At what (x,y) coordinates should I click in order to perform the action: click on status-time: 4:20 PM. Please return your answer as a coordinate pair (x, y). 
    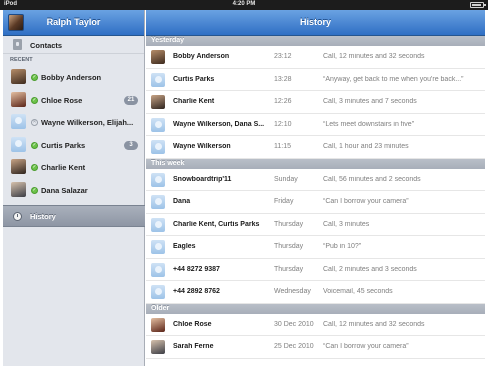
    Looking at the image, I should click on (244, 4).